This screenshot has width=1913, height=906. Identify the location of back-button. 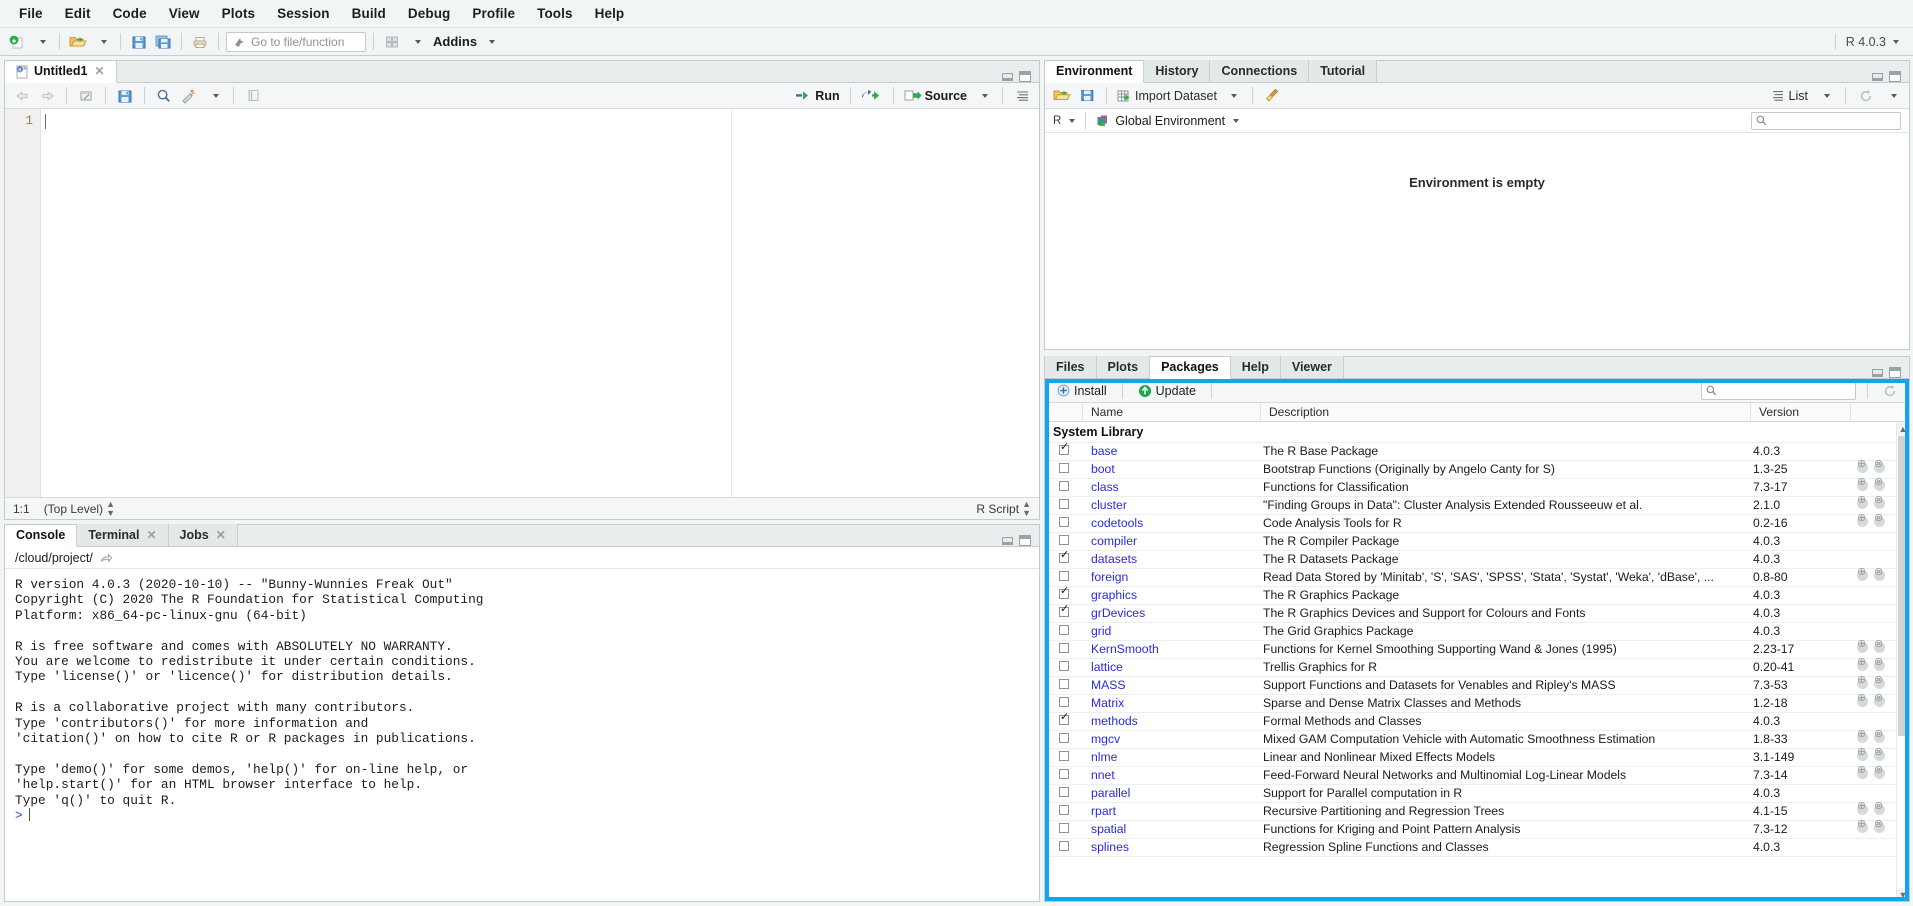
(22, 96).